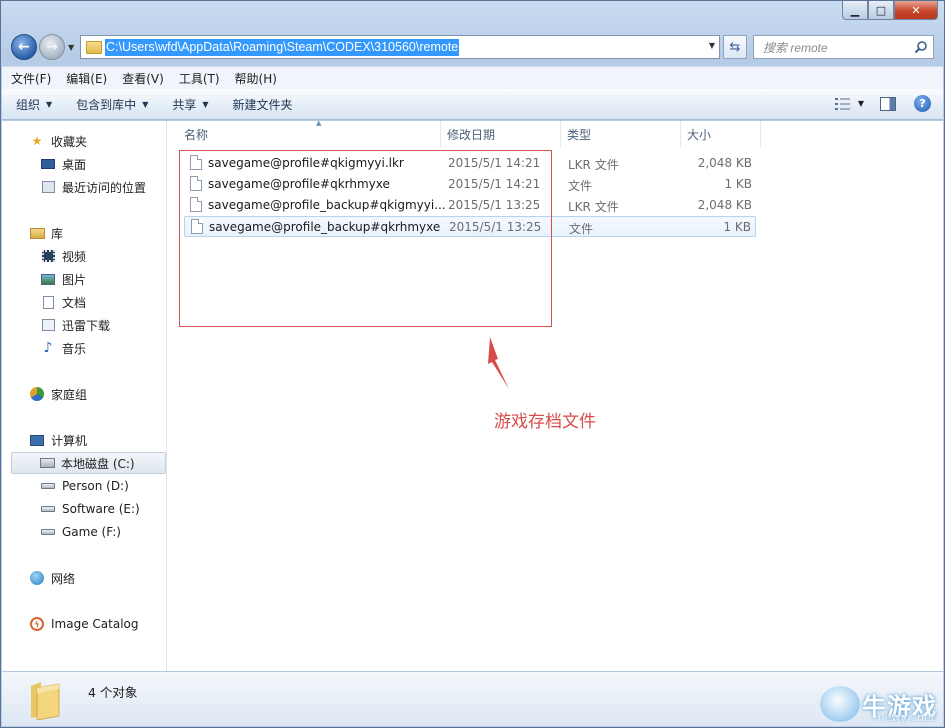  Describe the element at coordinates (881, 10) in the screenshot. I see `maximize-button: □` at that location.